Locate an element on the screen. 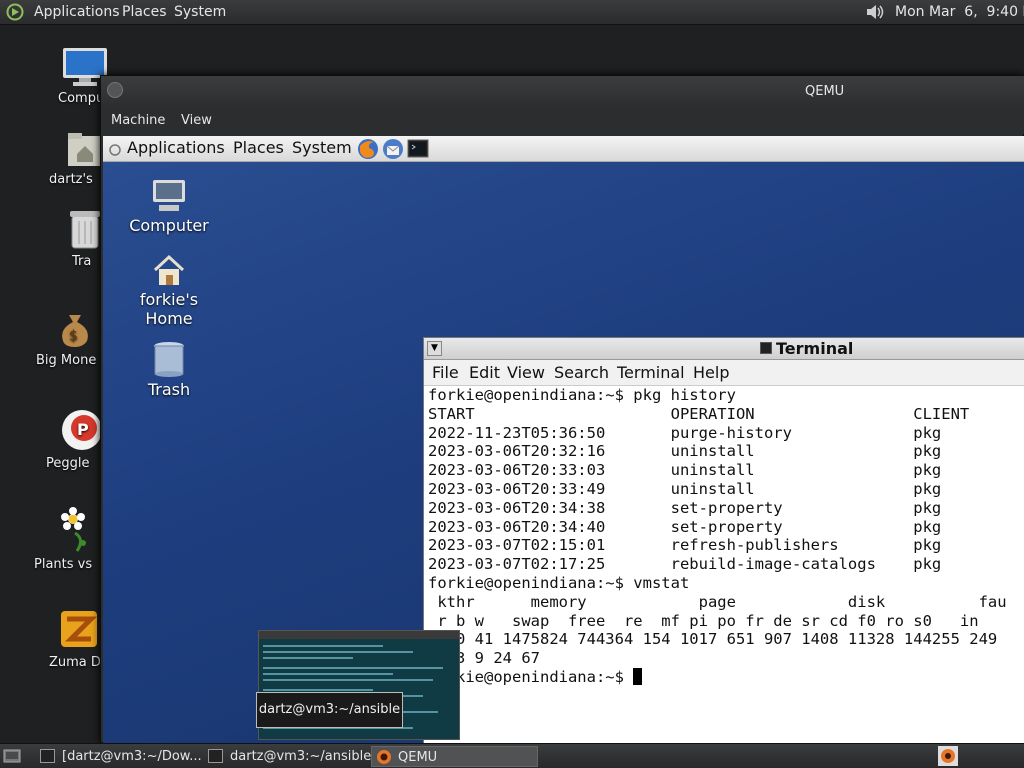 The height and width of the screenshot is (768, 1024). taskbar-item-ansible-terminal: dartz@vm3:~/ansible is located at coordinates (288, 756).